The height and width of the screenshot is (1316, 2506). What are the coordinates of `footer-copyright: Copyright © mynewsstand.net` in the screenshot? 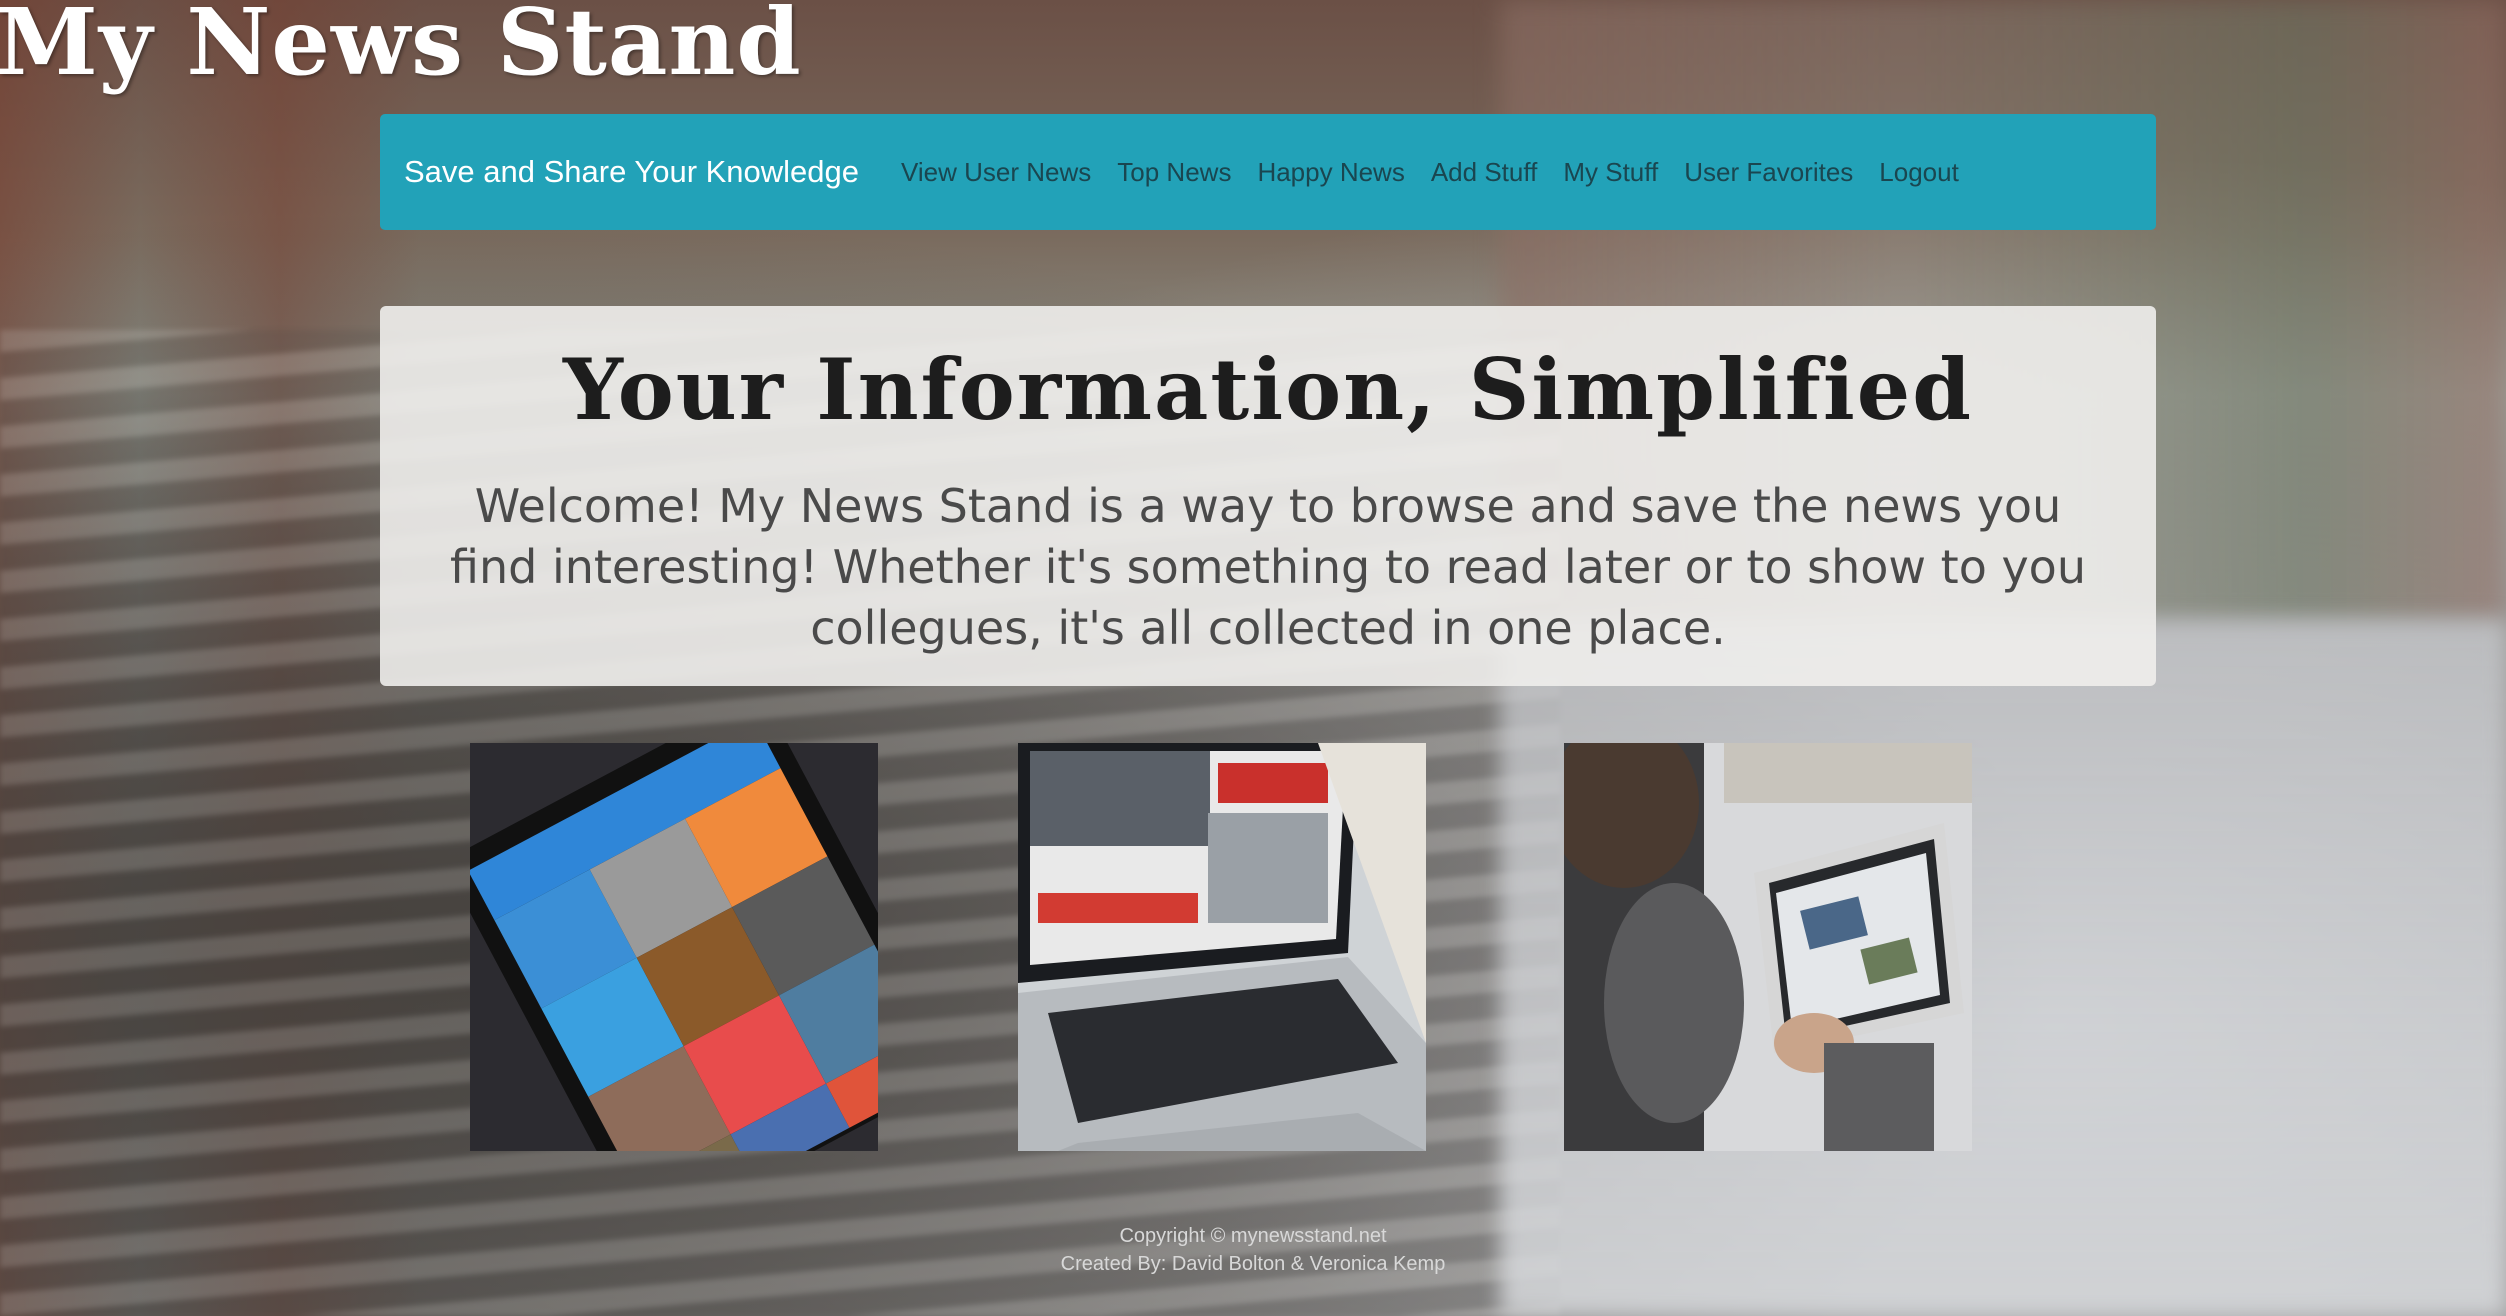 It's located at (1253, 1236).